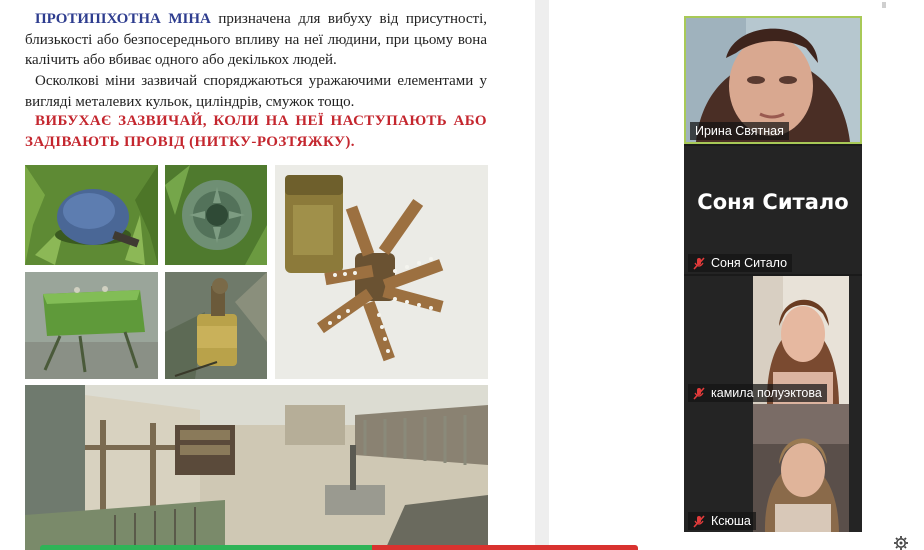 This screenshot has width=924, height=550. Describe the element at coordinates (773, 80) in the screenshot. I see `participant-tile: Ирина Святная` at that location.